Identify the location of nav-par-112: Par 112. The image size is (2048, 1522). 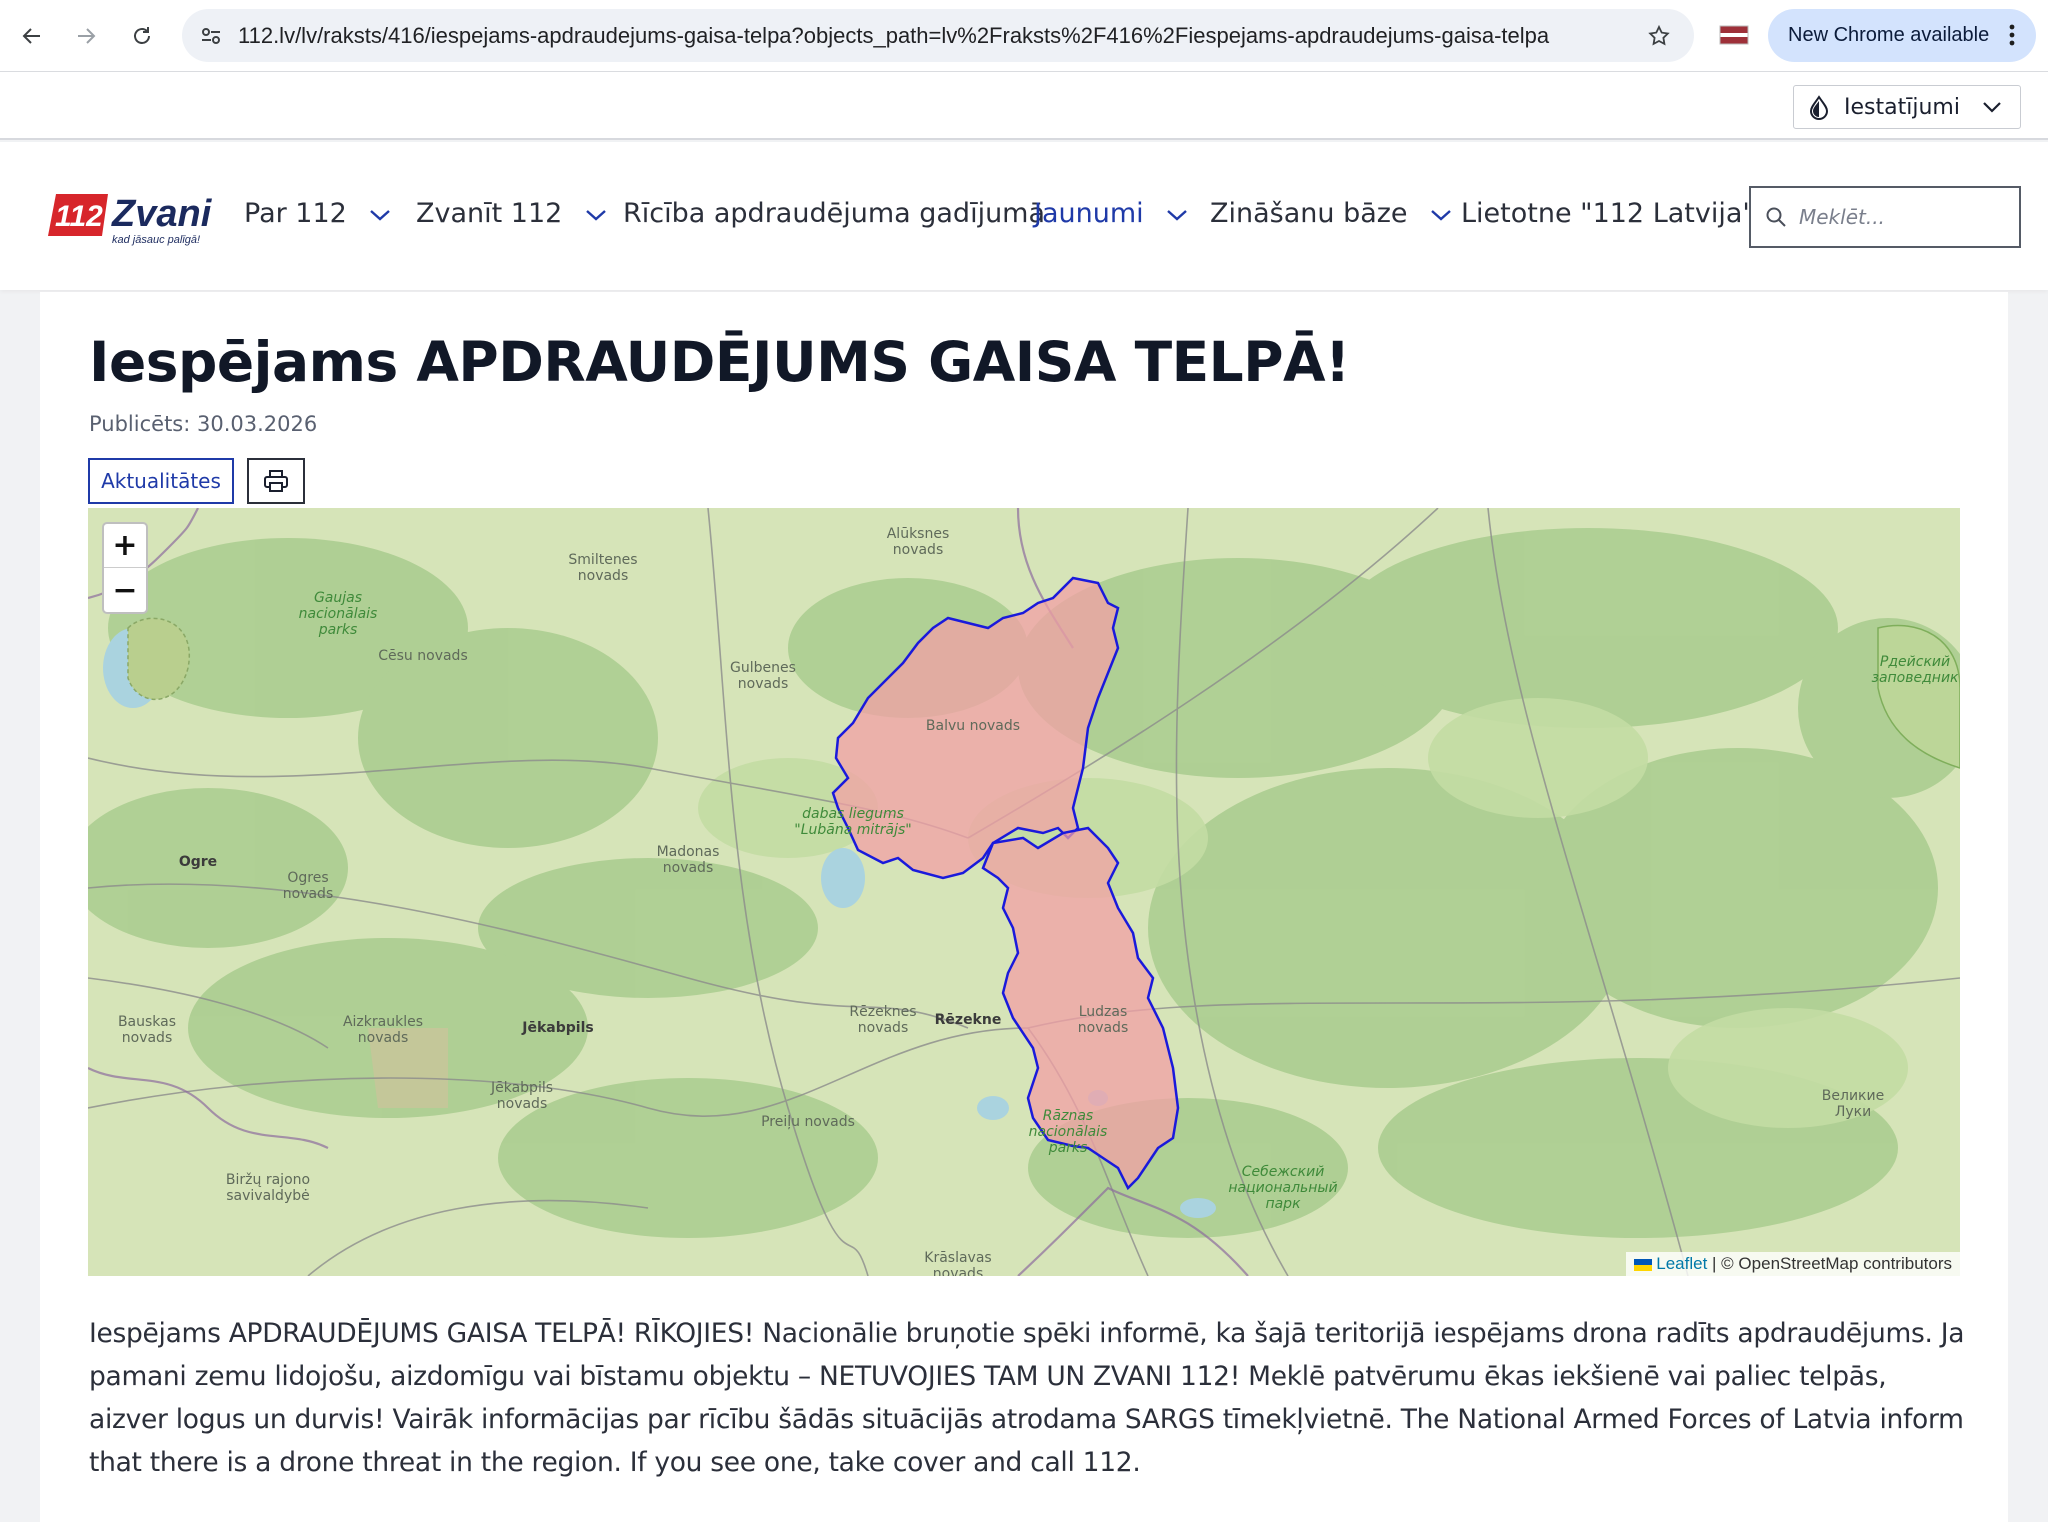
(317, 213).